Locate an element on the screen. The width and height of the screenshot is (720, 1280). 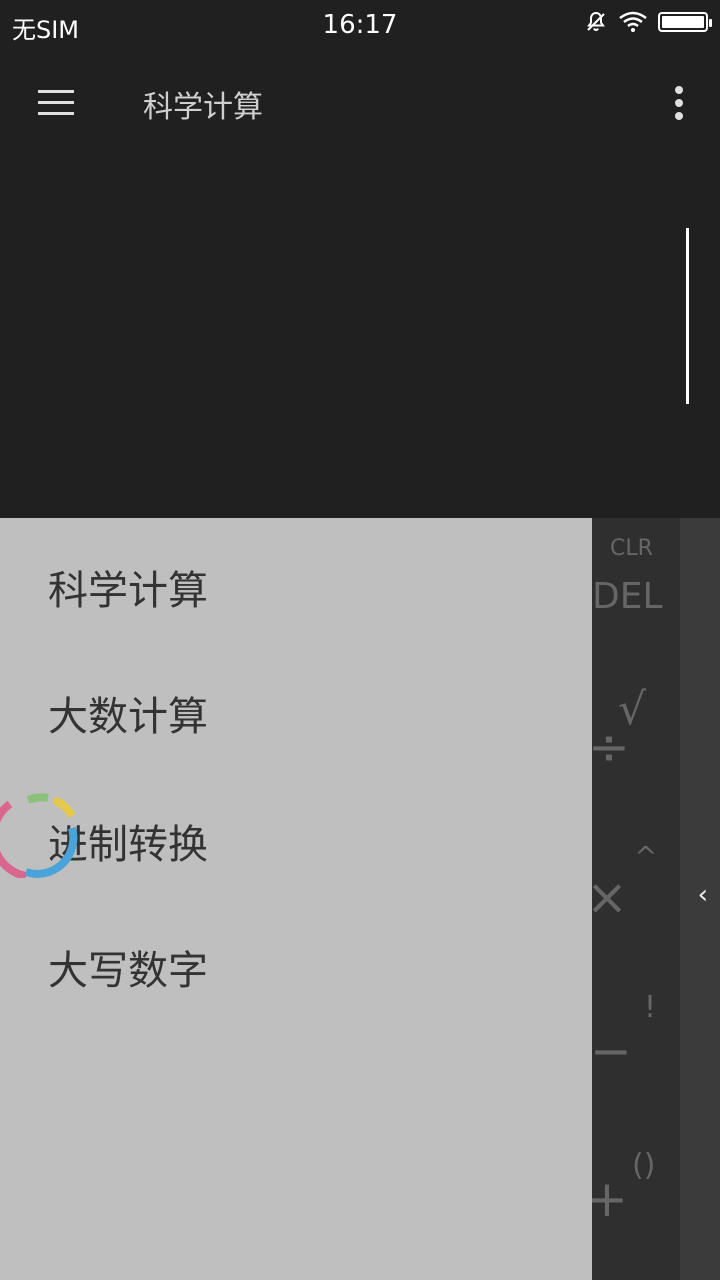
hamburger-icon is located at coordinates (56, 104).